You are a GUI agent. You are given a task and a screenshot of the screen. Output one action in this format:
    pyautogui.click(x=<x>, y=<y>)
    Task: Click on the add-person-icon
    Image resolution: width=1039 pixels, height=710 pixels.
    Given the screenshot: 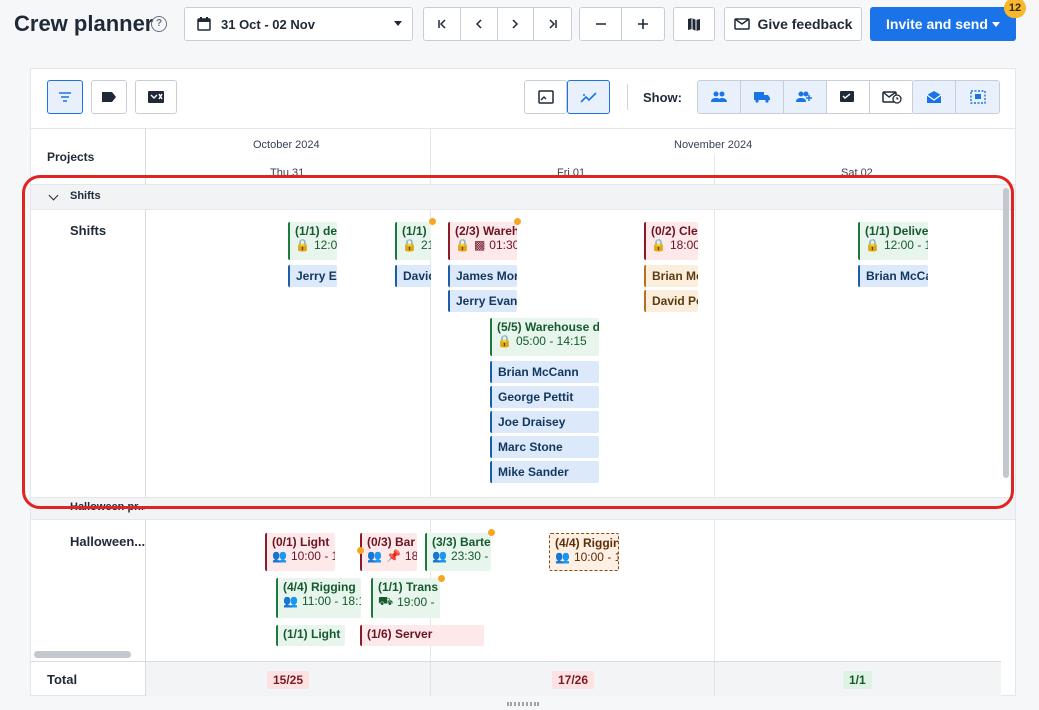 What is the action you would take?
    pyautogui.click(x=805, y=97)
    